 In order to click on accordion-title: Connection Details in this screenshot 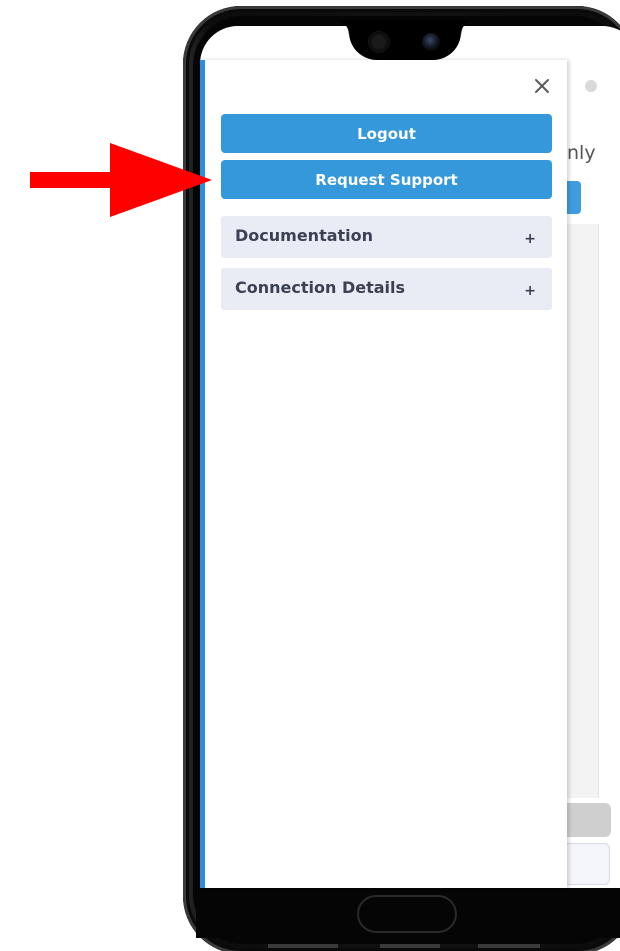, I will do `click(320, 287)`.